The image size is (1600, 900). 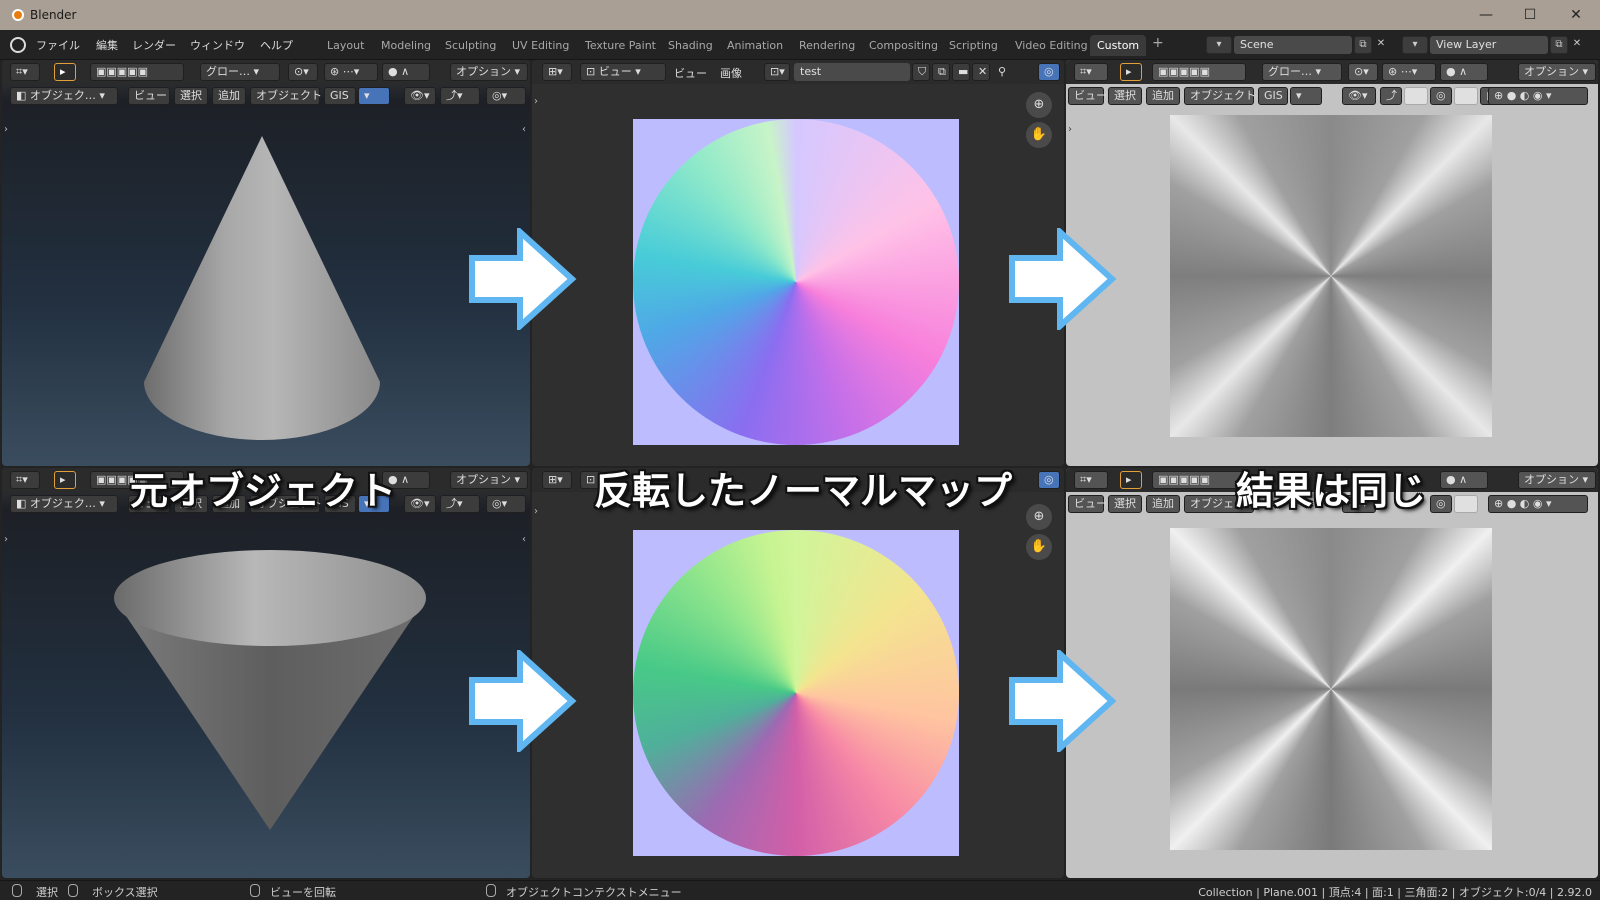 What do you see at coordinates (921, 72) in the screenshot?
I see `fake-user-shield-icon: ⛉` at bounding box center [921, 72].